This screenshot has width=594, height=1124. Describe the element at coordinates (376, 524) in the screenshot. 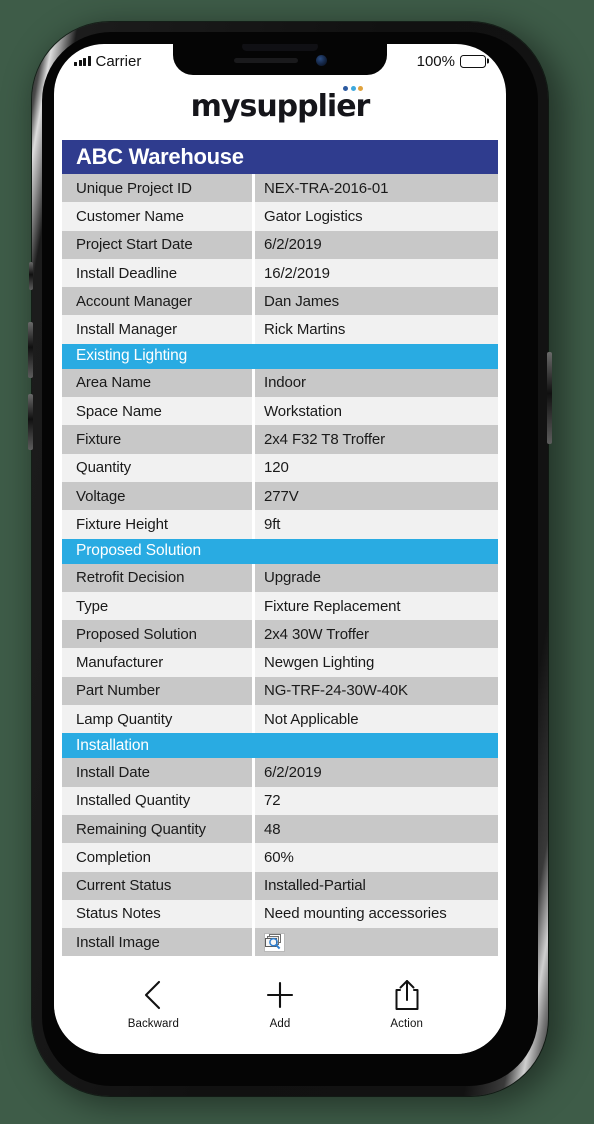

I see `row-value: 9ft` at that location.